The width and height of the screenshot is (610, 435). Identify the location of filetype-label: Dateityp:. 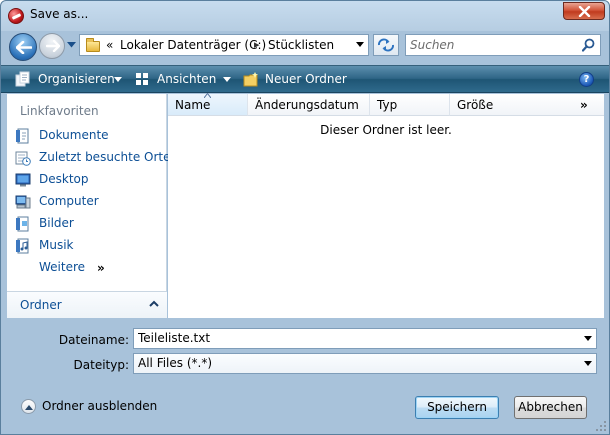
(101, 365).